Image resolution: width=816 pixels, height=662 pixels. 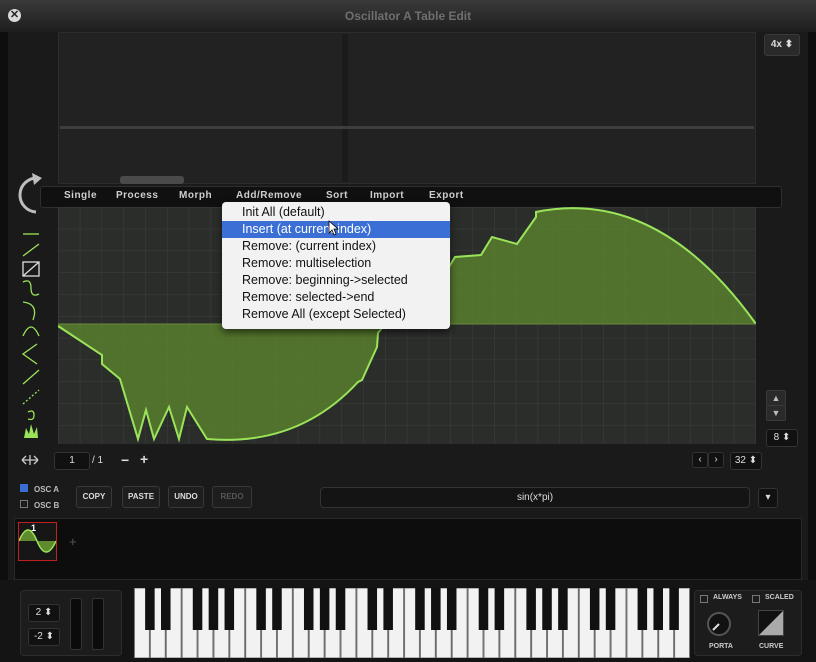 What do you see at coordinates (44, 613) in the screenshot?
I see `pitch-up-select: 2 ⬍` at bounding box center [44, 613].